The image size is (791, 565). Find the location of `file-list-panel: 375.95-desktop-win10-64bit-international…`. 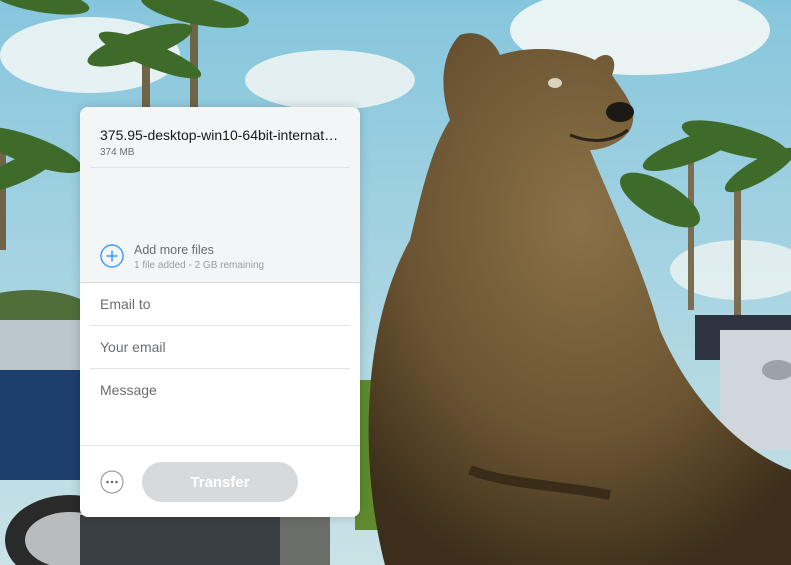

file-list-panel: 375.95-desktop-win10-64bit-international… is located at coordinates (220, 194).